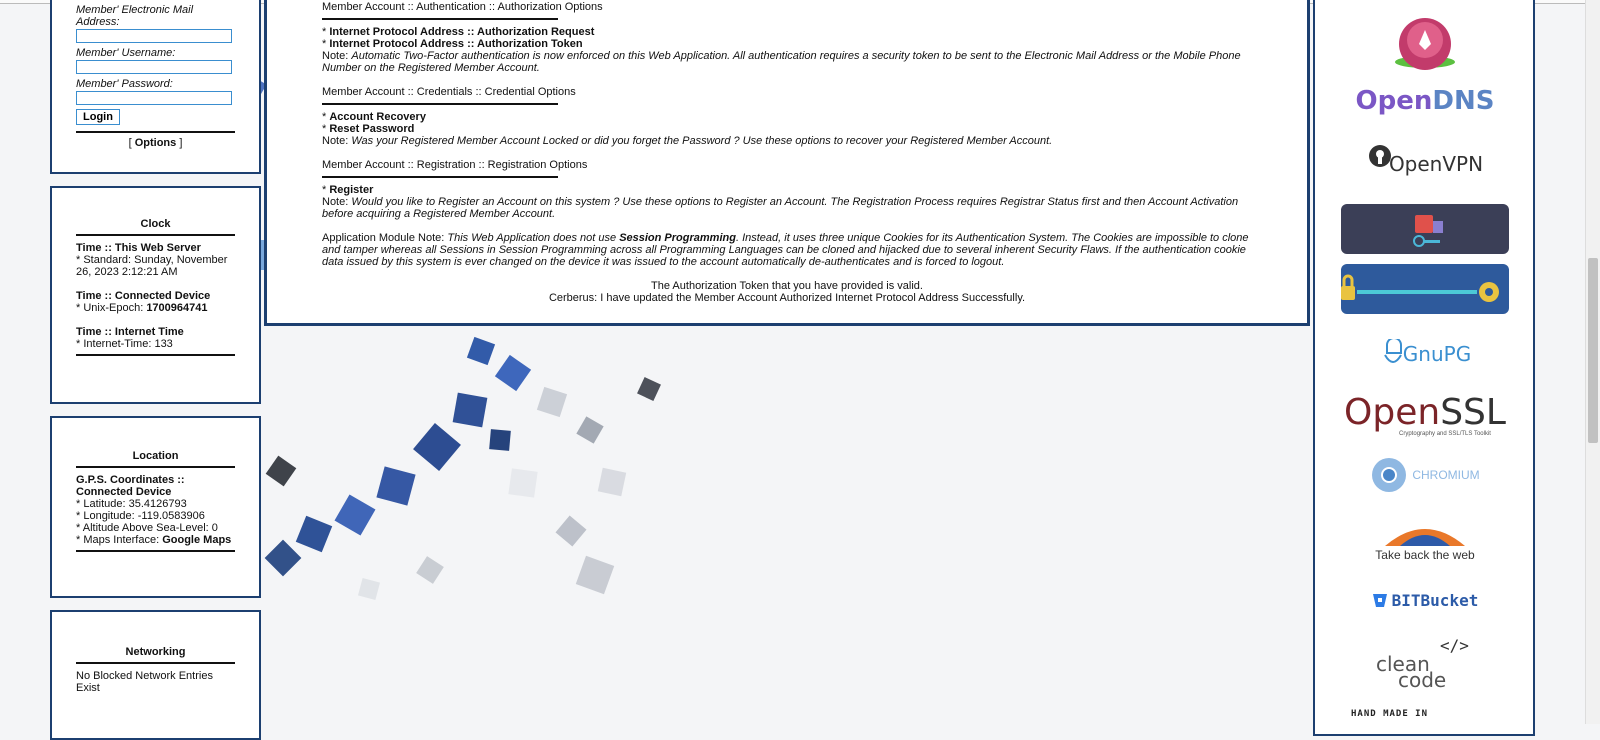  I want to click on reg-underline, so click(440, 177).